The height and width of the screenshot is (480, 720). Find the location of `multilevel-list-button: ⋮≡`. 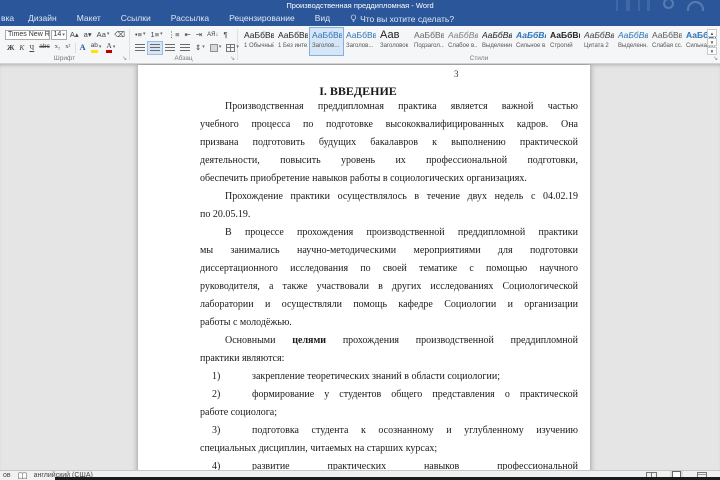

multilevel-list-button: ⋮≡ is located at coordinates (174, 35).